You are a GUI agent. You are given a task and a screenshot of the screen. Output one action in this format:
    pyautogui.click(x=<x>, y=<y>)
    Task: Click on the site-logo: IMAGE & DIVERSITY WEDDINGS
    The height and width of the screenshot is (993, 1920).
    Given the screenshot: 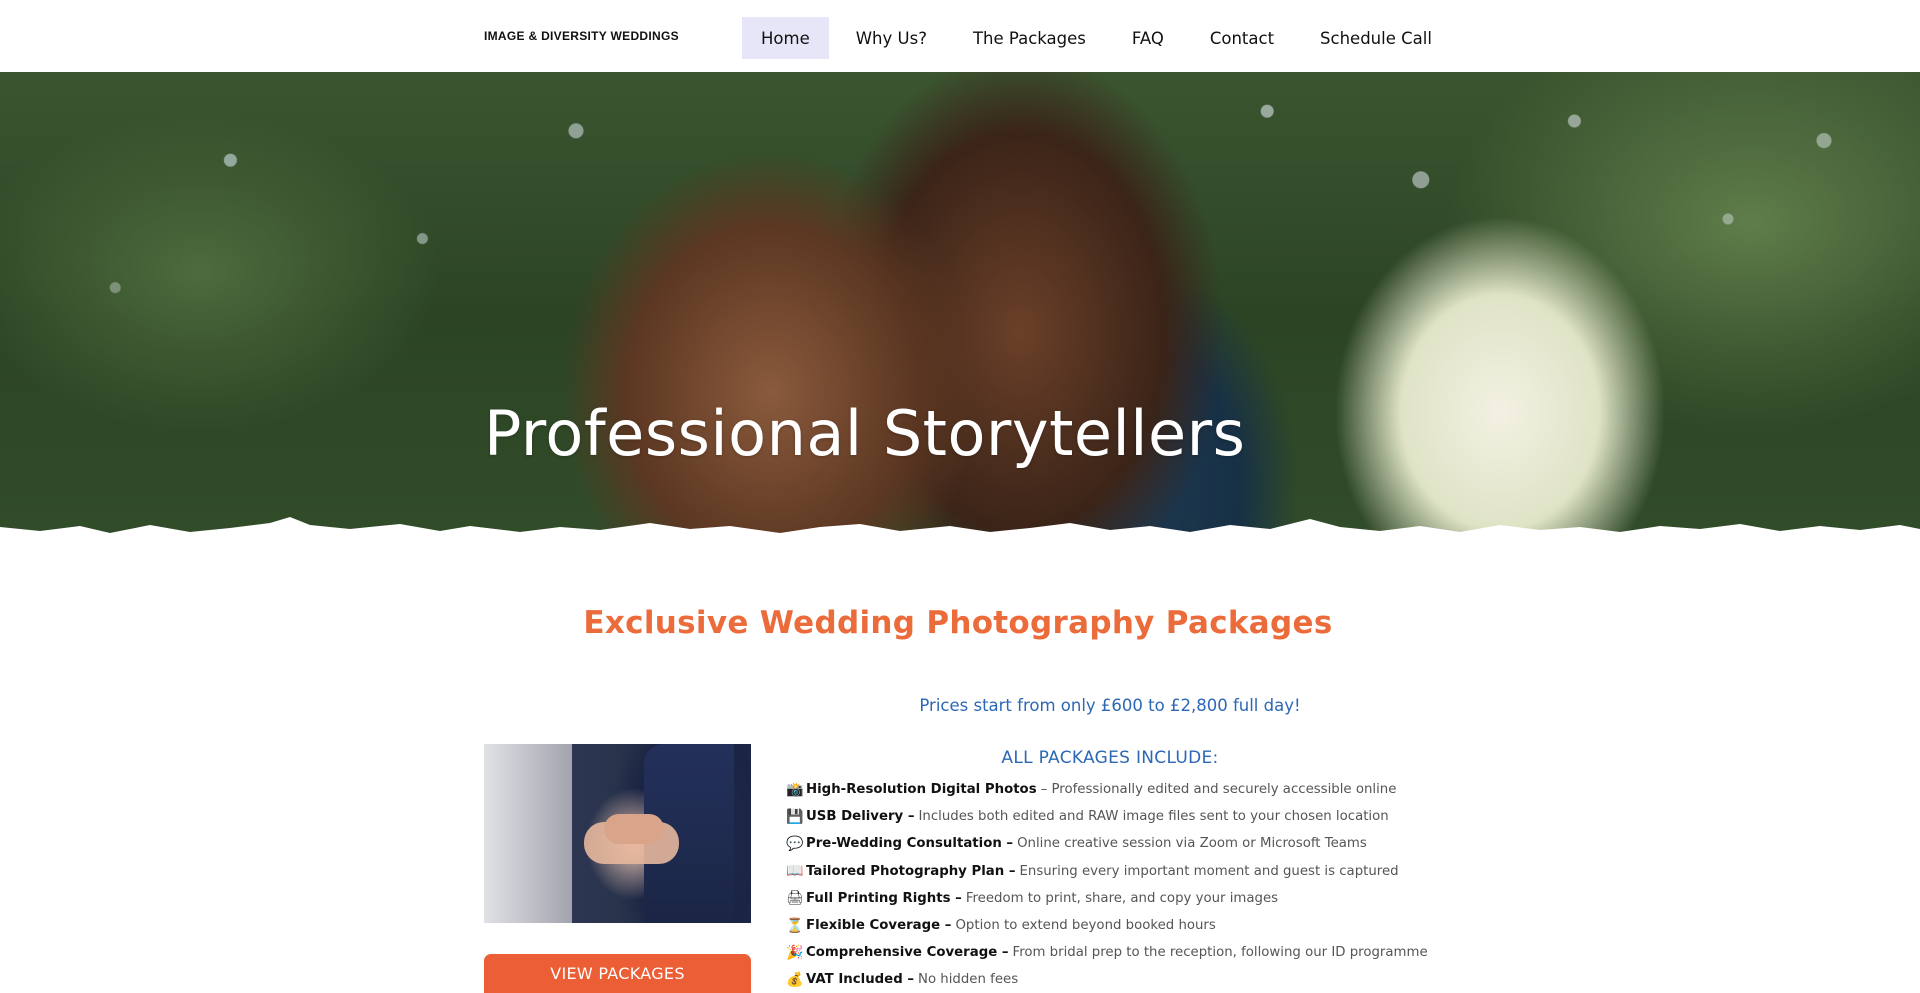 What is the action you would take?
    pyautogui.click(x=581, y=36)
    